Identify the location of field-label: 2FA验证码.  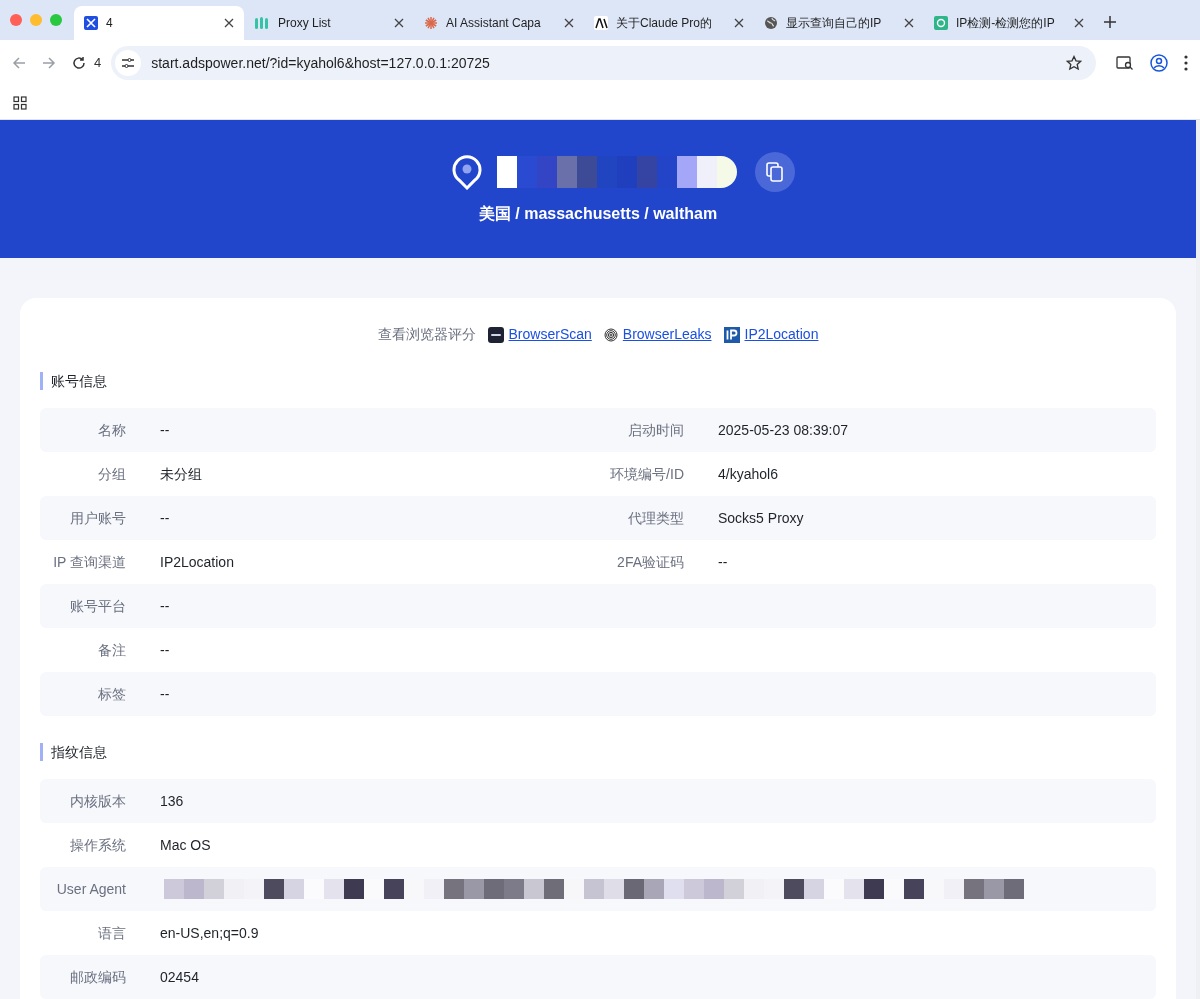
(650, 562).